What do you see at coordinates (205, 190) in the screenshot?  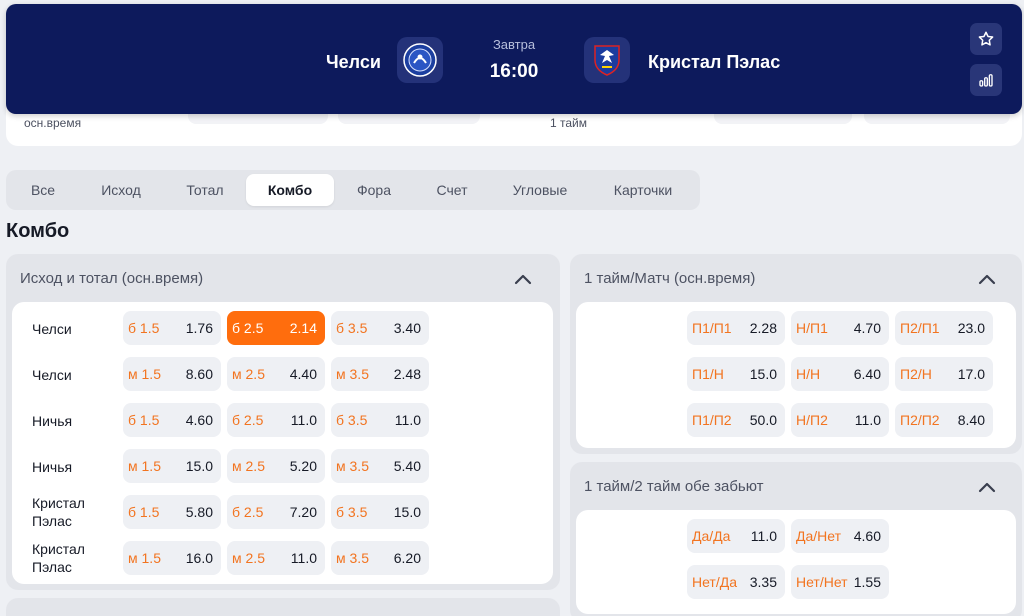 I see `tab-total: Тотал` at bounding box center [205, 190].